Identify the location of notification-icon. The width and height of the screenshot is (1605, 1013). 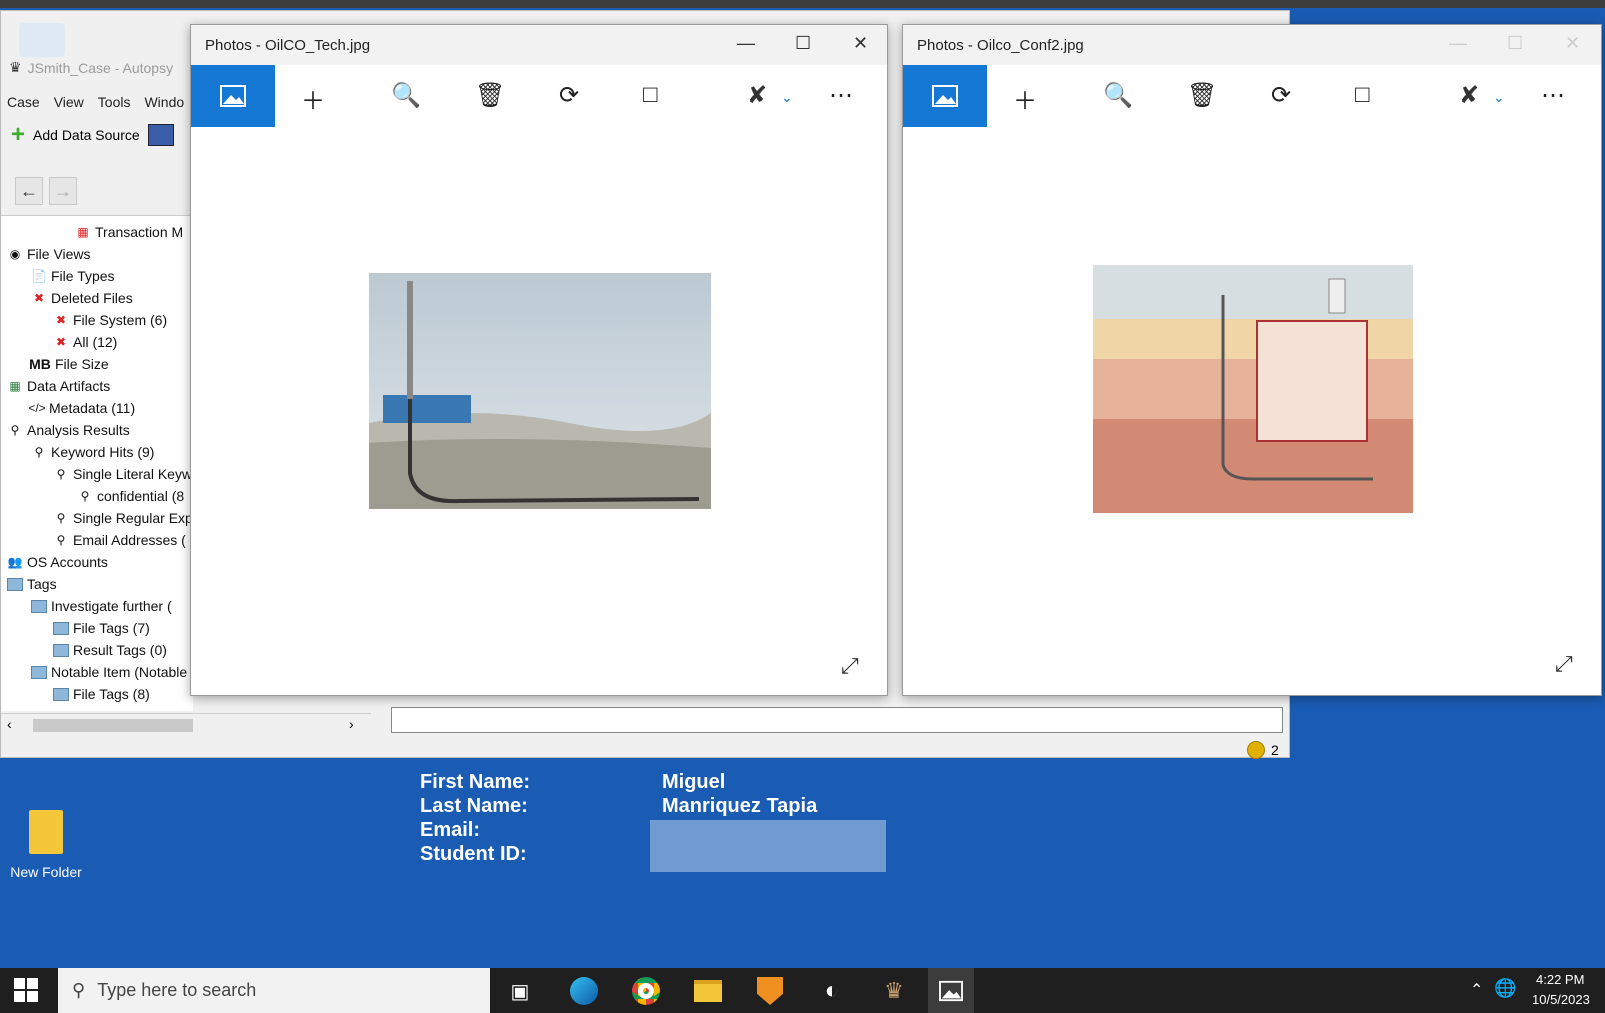
(1256, 750).